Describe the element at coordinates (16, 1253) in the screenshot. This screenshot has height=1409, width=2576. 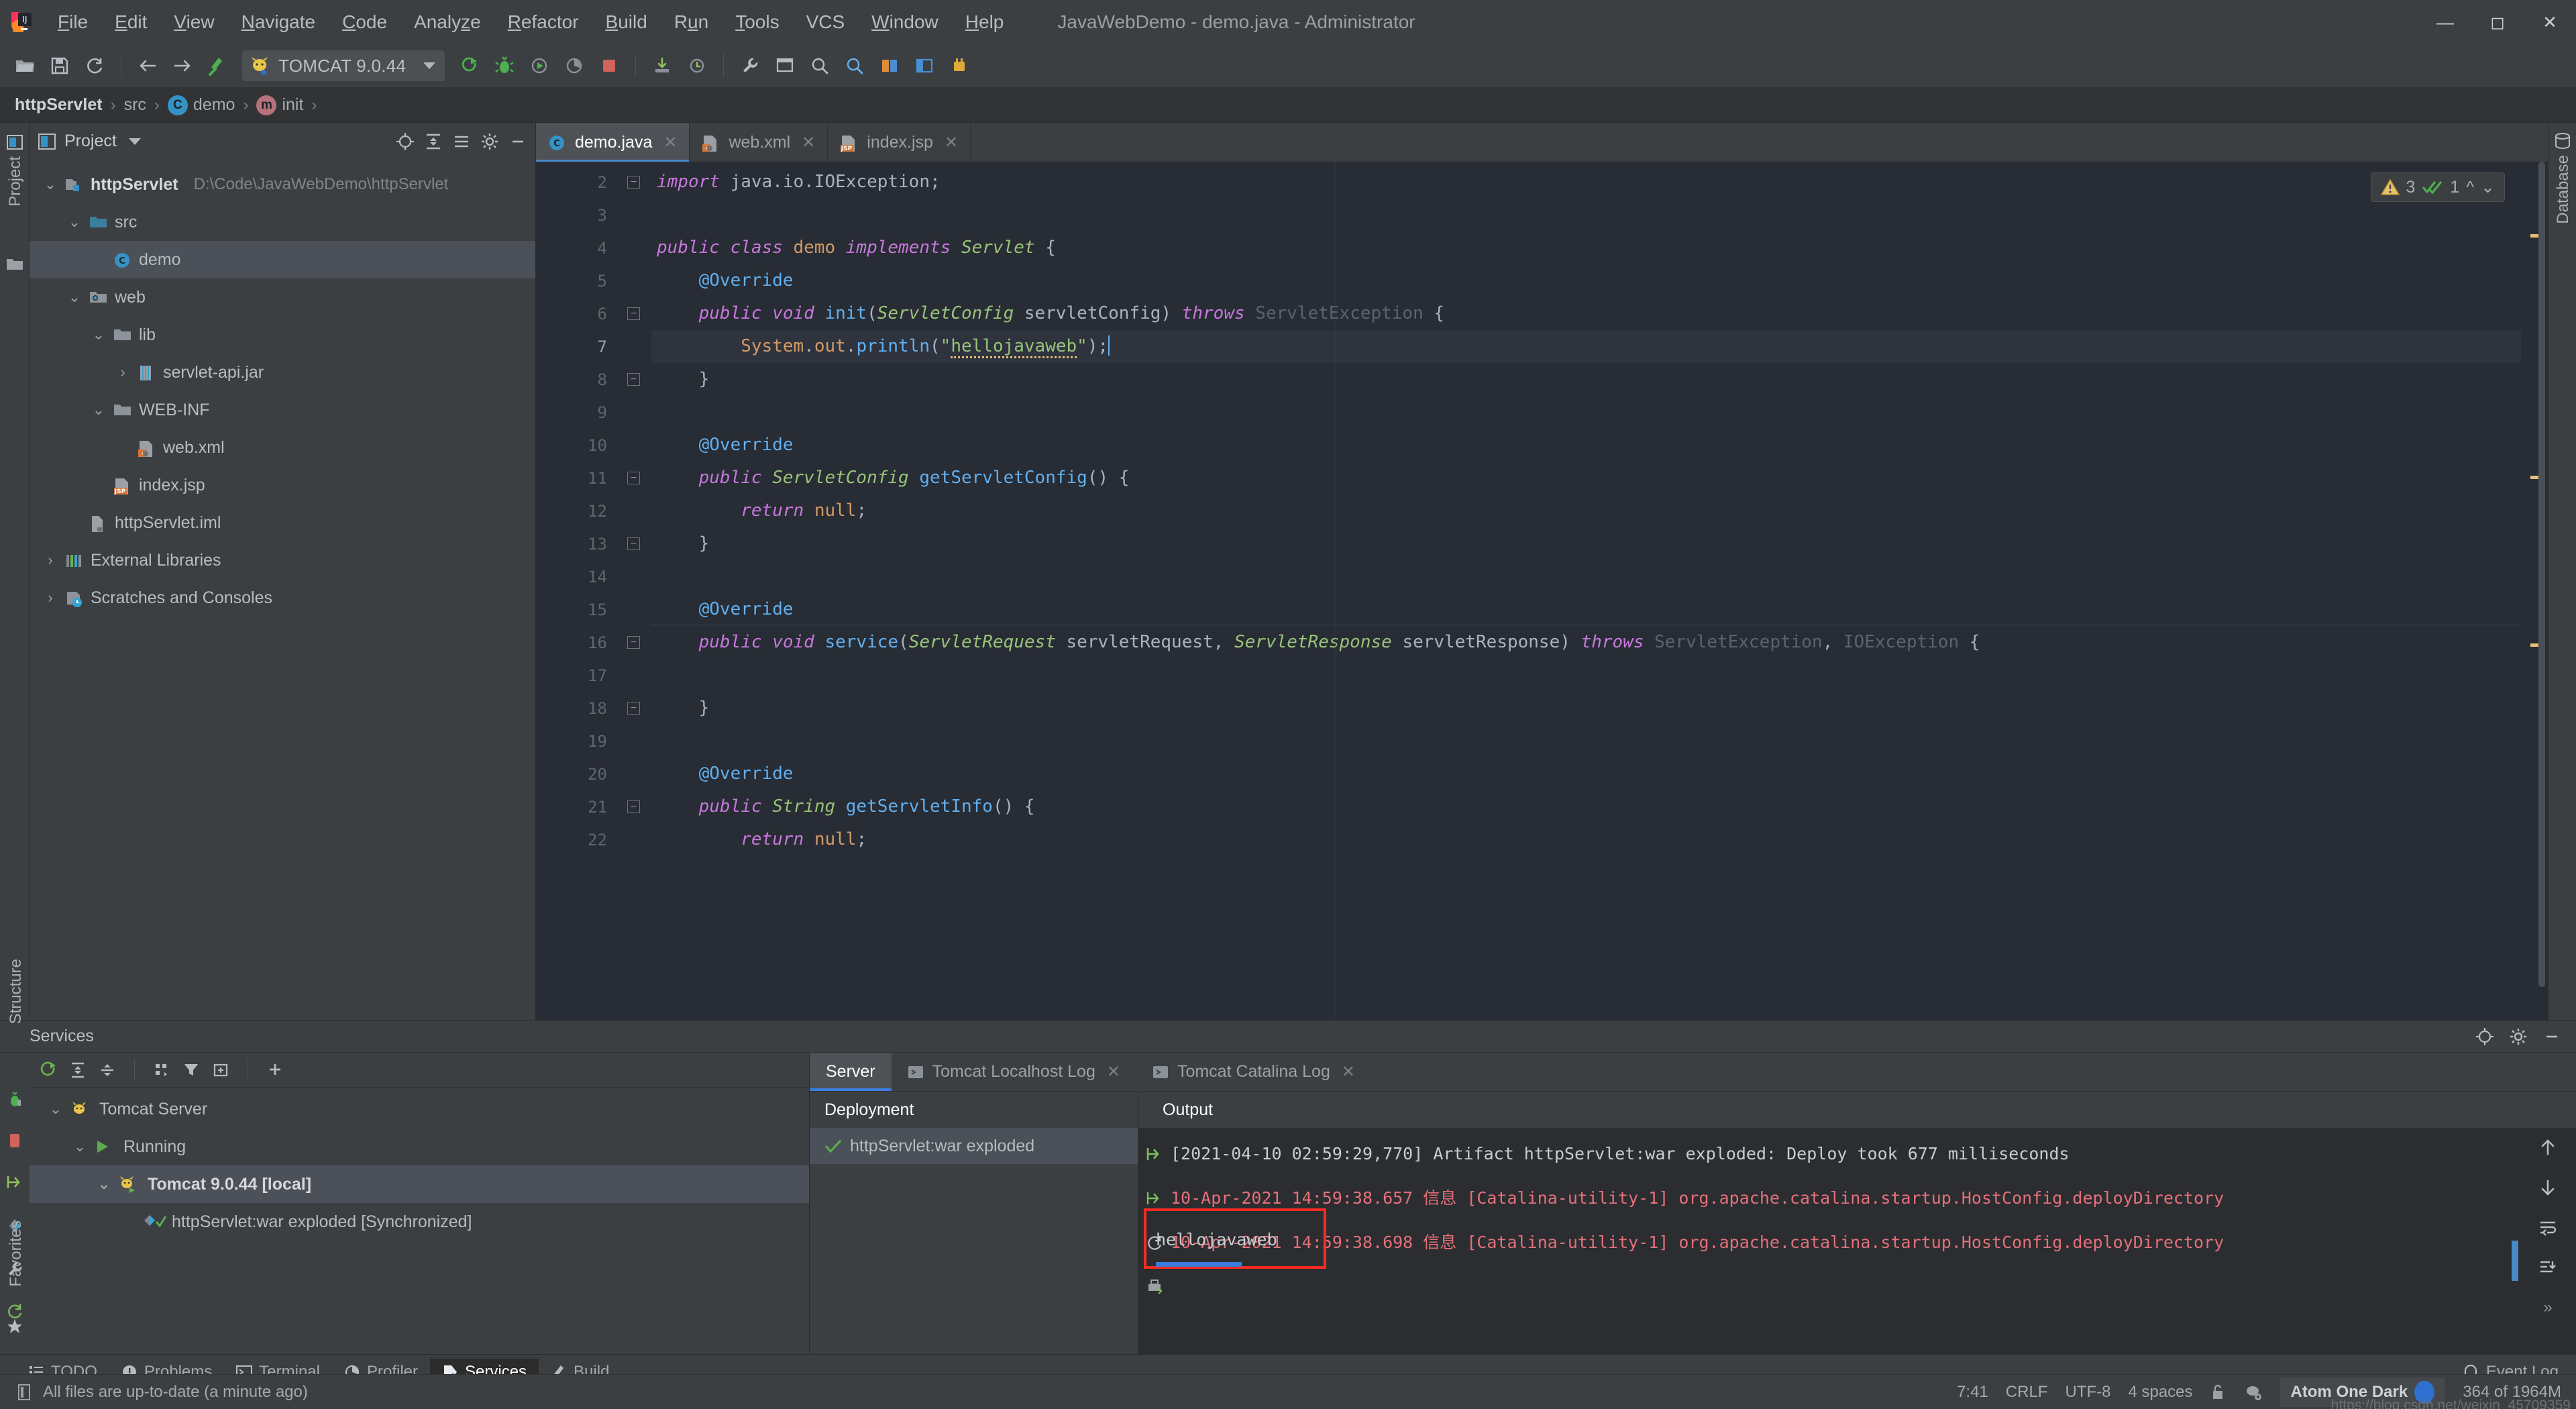
I see `rail-label-favorites: Favorites` at that location.